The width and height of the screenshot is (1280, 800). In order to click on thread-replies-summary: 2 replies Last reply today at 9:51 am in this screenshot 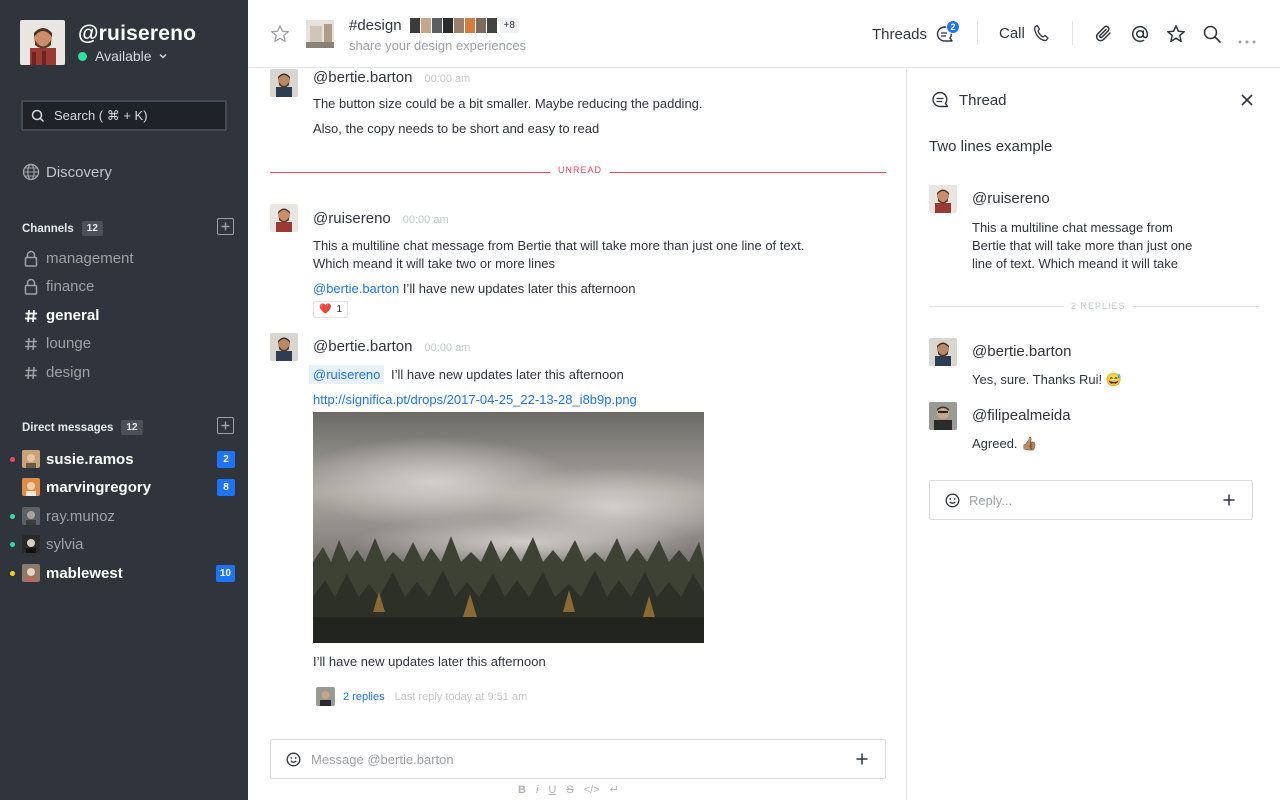, I will do `click(421, 696)`.